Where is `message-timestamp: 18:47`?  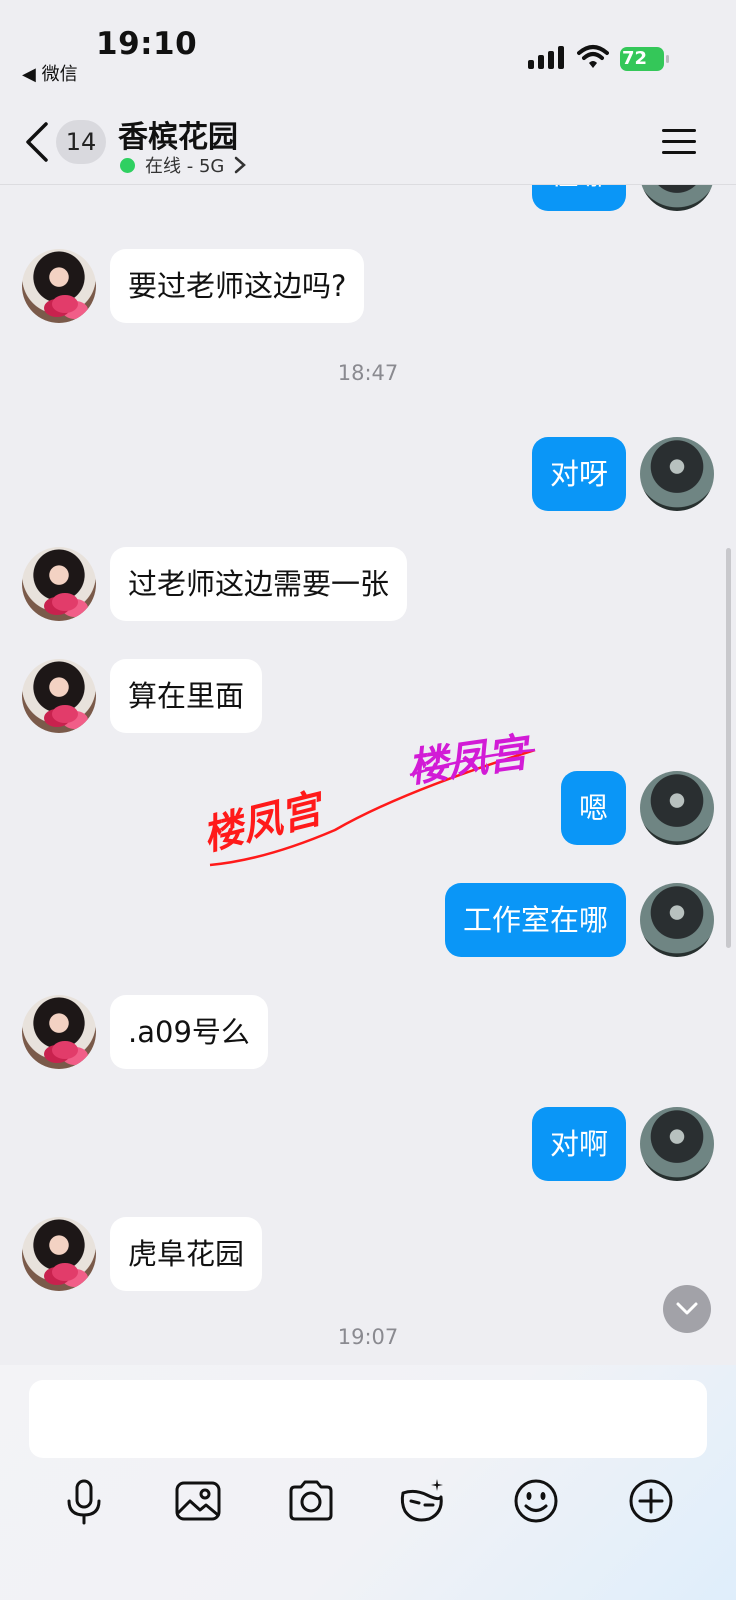
message-timestamp: 18:47 is located at coordinates (368, 373).